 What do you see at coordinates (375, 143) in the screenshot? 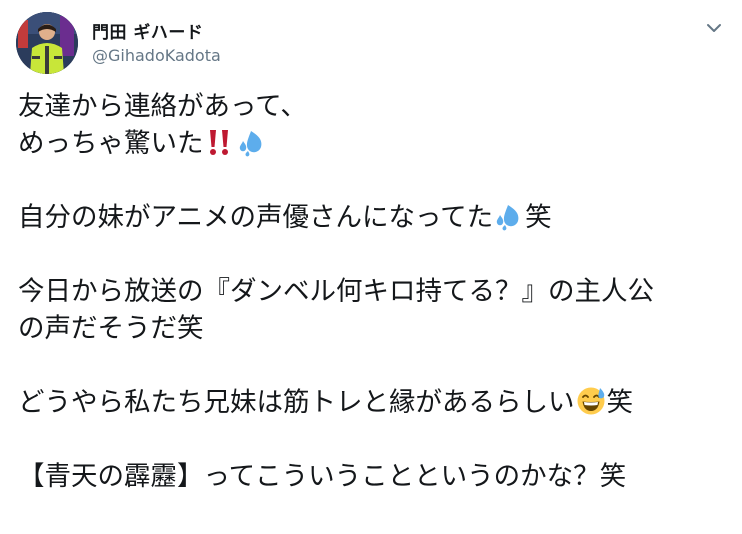
I see `tweet-line: めっちゃ驚いた` at bounding box center [375, 143].